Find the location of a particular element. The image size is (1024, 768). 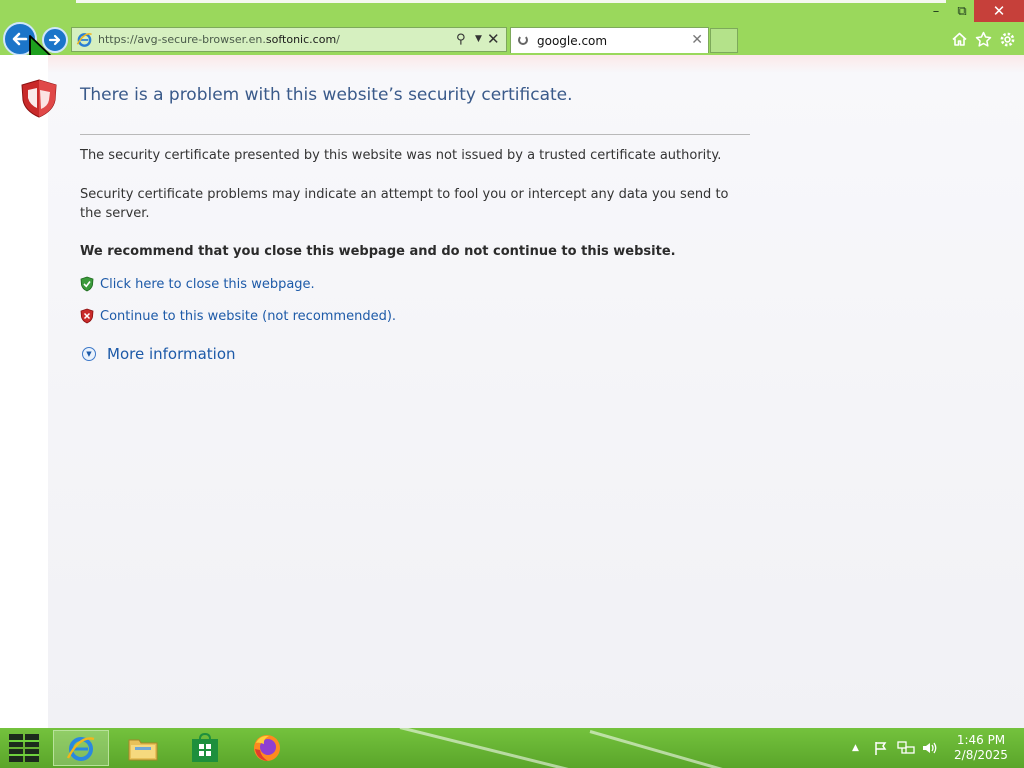

system-clock: 1:46 PM 2/8/2025 is located at coordinates (981, 748).